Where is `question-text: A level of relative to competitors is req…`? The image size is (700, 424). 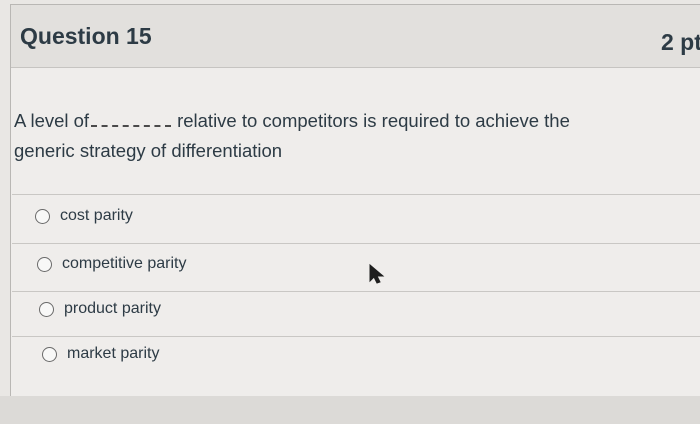 question-text: A level of relative to competitors is req… is located at coordinates (334, 136).